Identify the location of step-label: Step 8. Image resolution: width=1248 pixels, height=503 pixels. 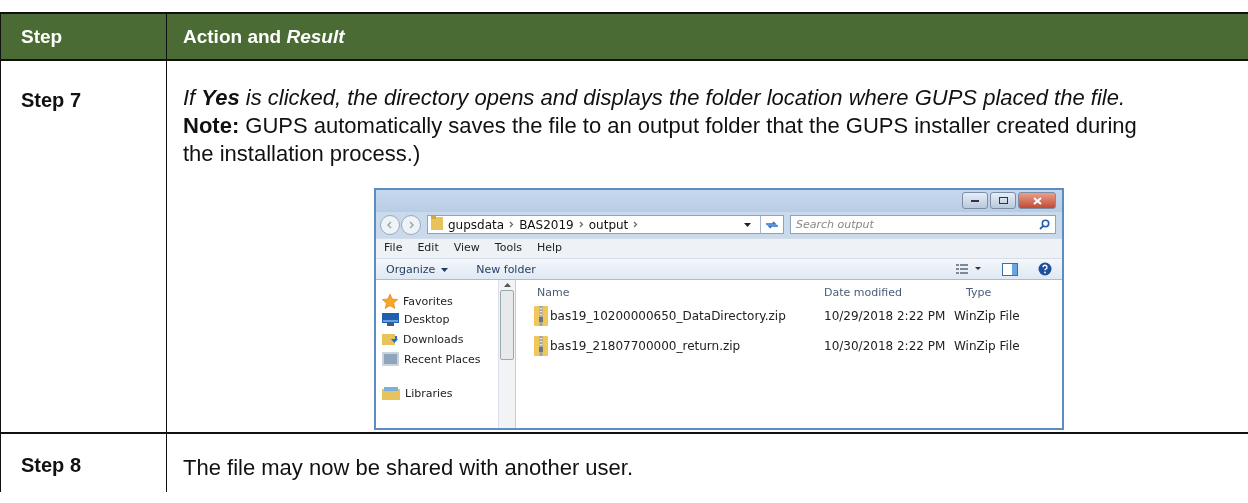
(84, 463).